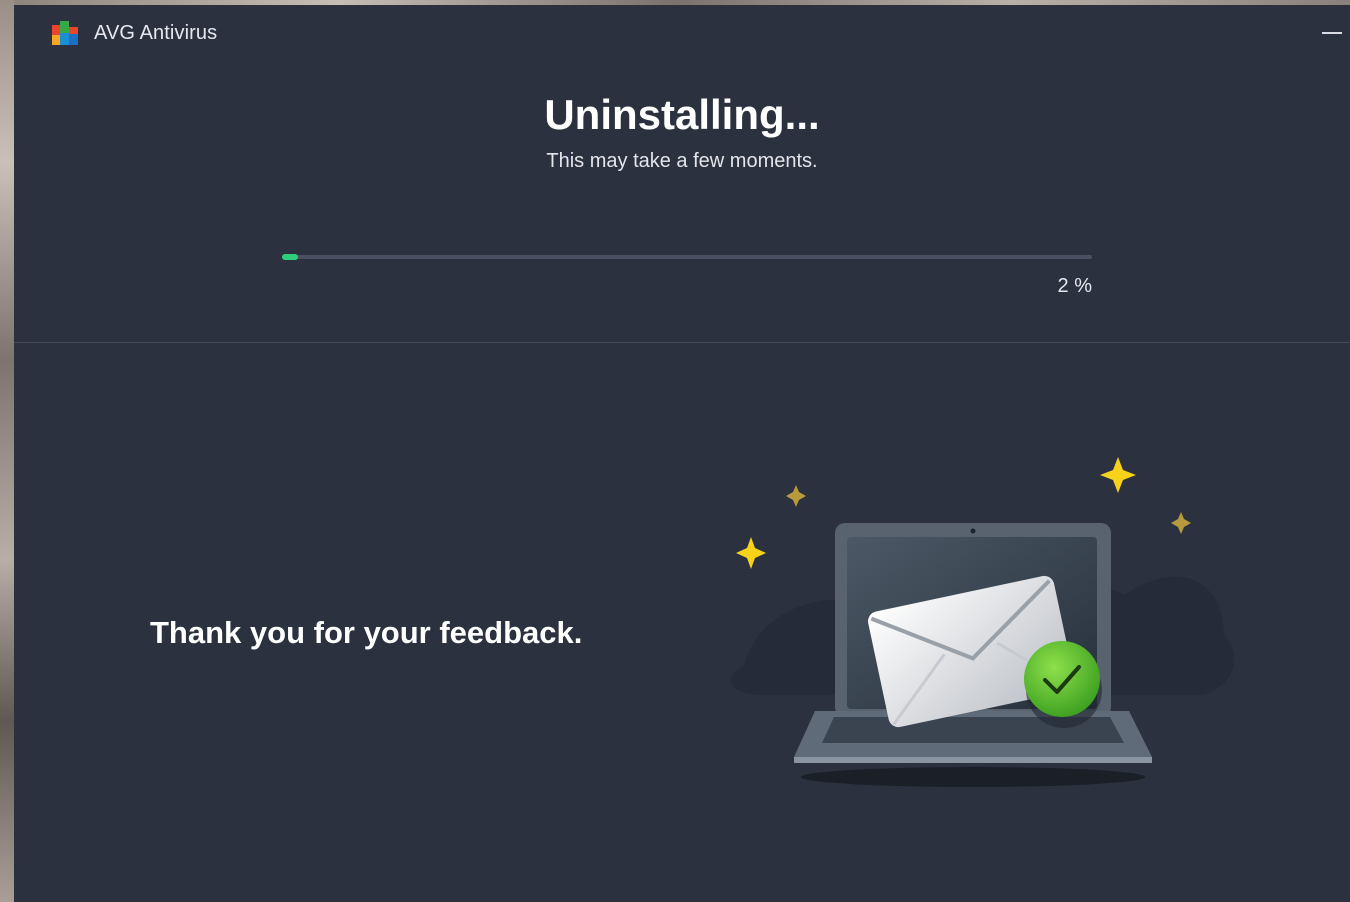 The height and width of the screenshot is (902, 1350). Describe the element at coordinates (682, 342) in the screenshot. I see `section-divider` at that location.